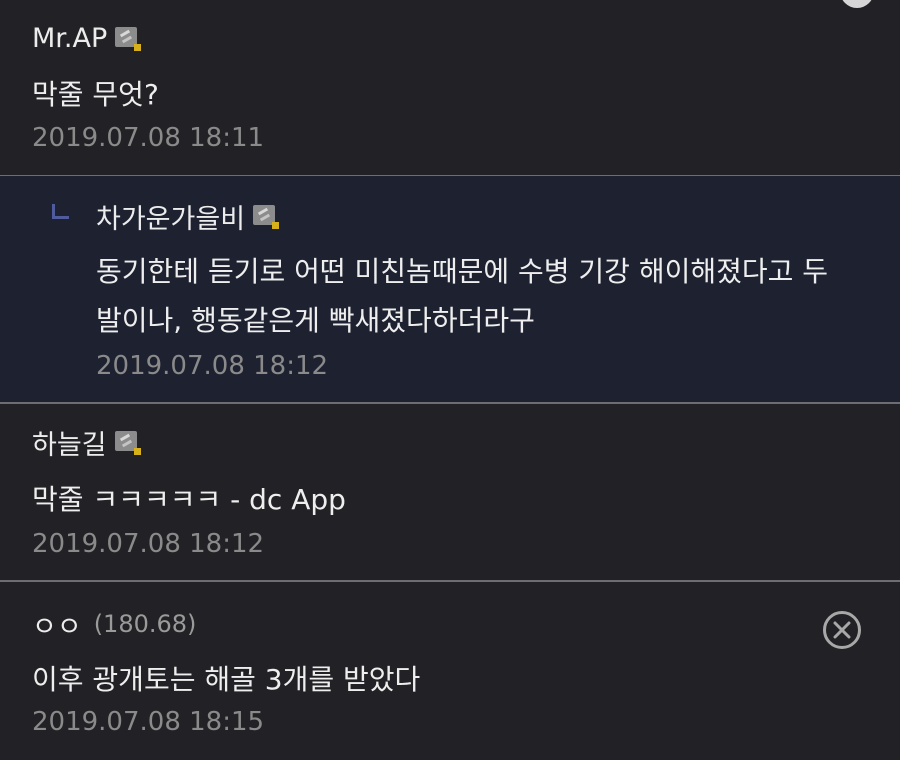 Image resolution: width=900 pixels, height=760 pixels. What do you see at coordinates (462, 271) in the screenshot?
I see `comment-text-line: 동기한테 듣기로 어떤 미친놈때문에 수병 기강 해이해졌다고 두` at bounding box center [462, 271].